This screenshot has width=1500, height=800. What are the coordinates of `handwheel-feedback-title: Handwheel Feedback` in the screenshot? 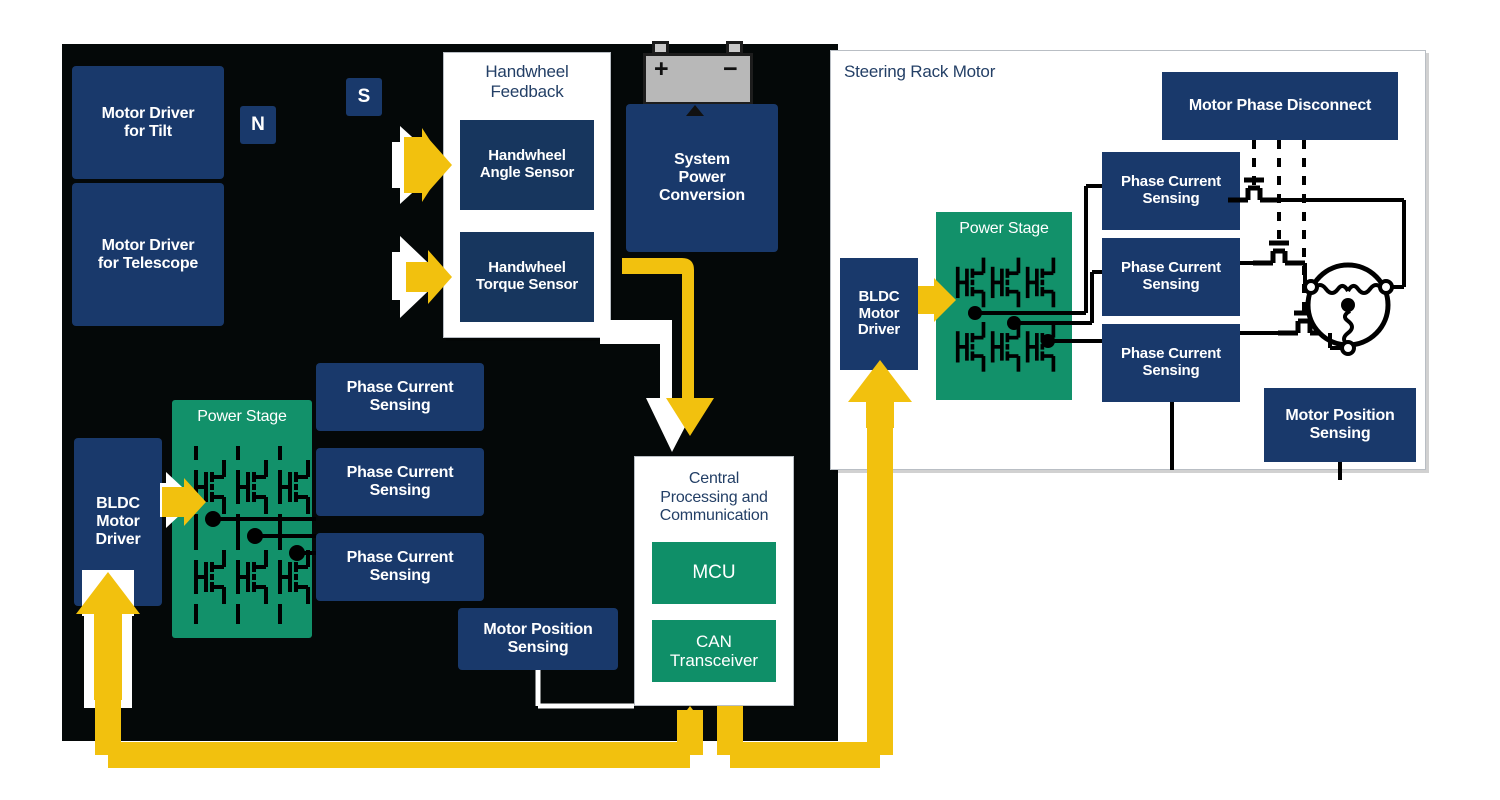 It's located at (527, 81).